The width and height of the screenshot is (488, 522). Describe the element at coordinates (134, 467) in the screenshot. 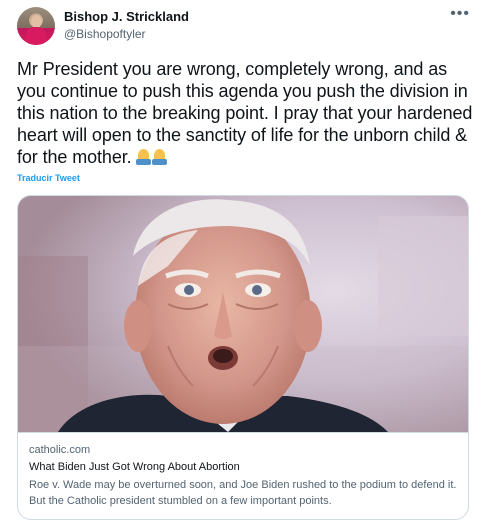

I see `card-title: What Biden Just Got Wrong About Abortion` at that location.